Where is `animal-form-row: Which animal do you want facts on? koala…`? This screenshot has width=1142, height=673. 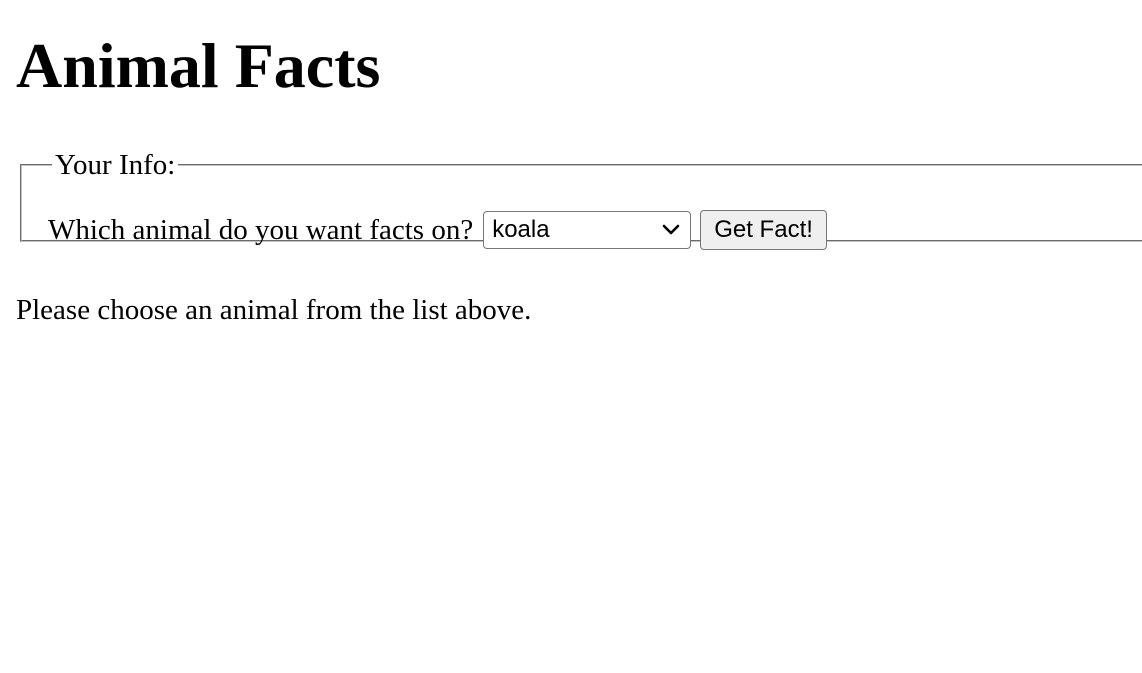 animal-form-row: Which animal do you want facts on? koala… is located at coordinates (437, 230).